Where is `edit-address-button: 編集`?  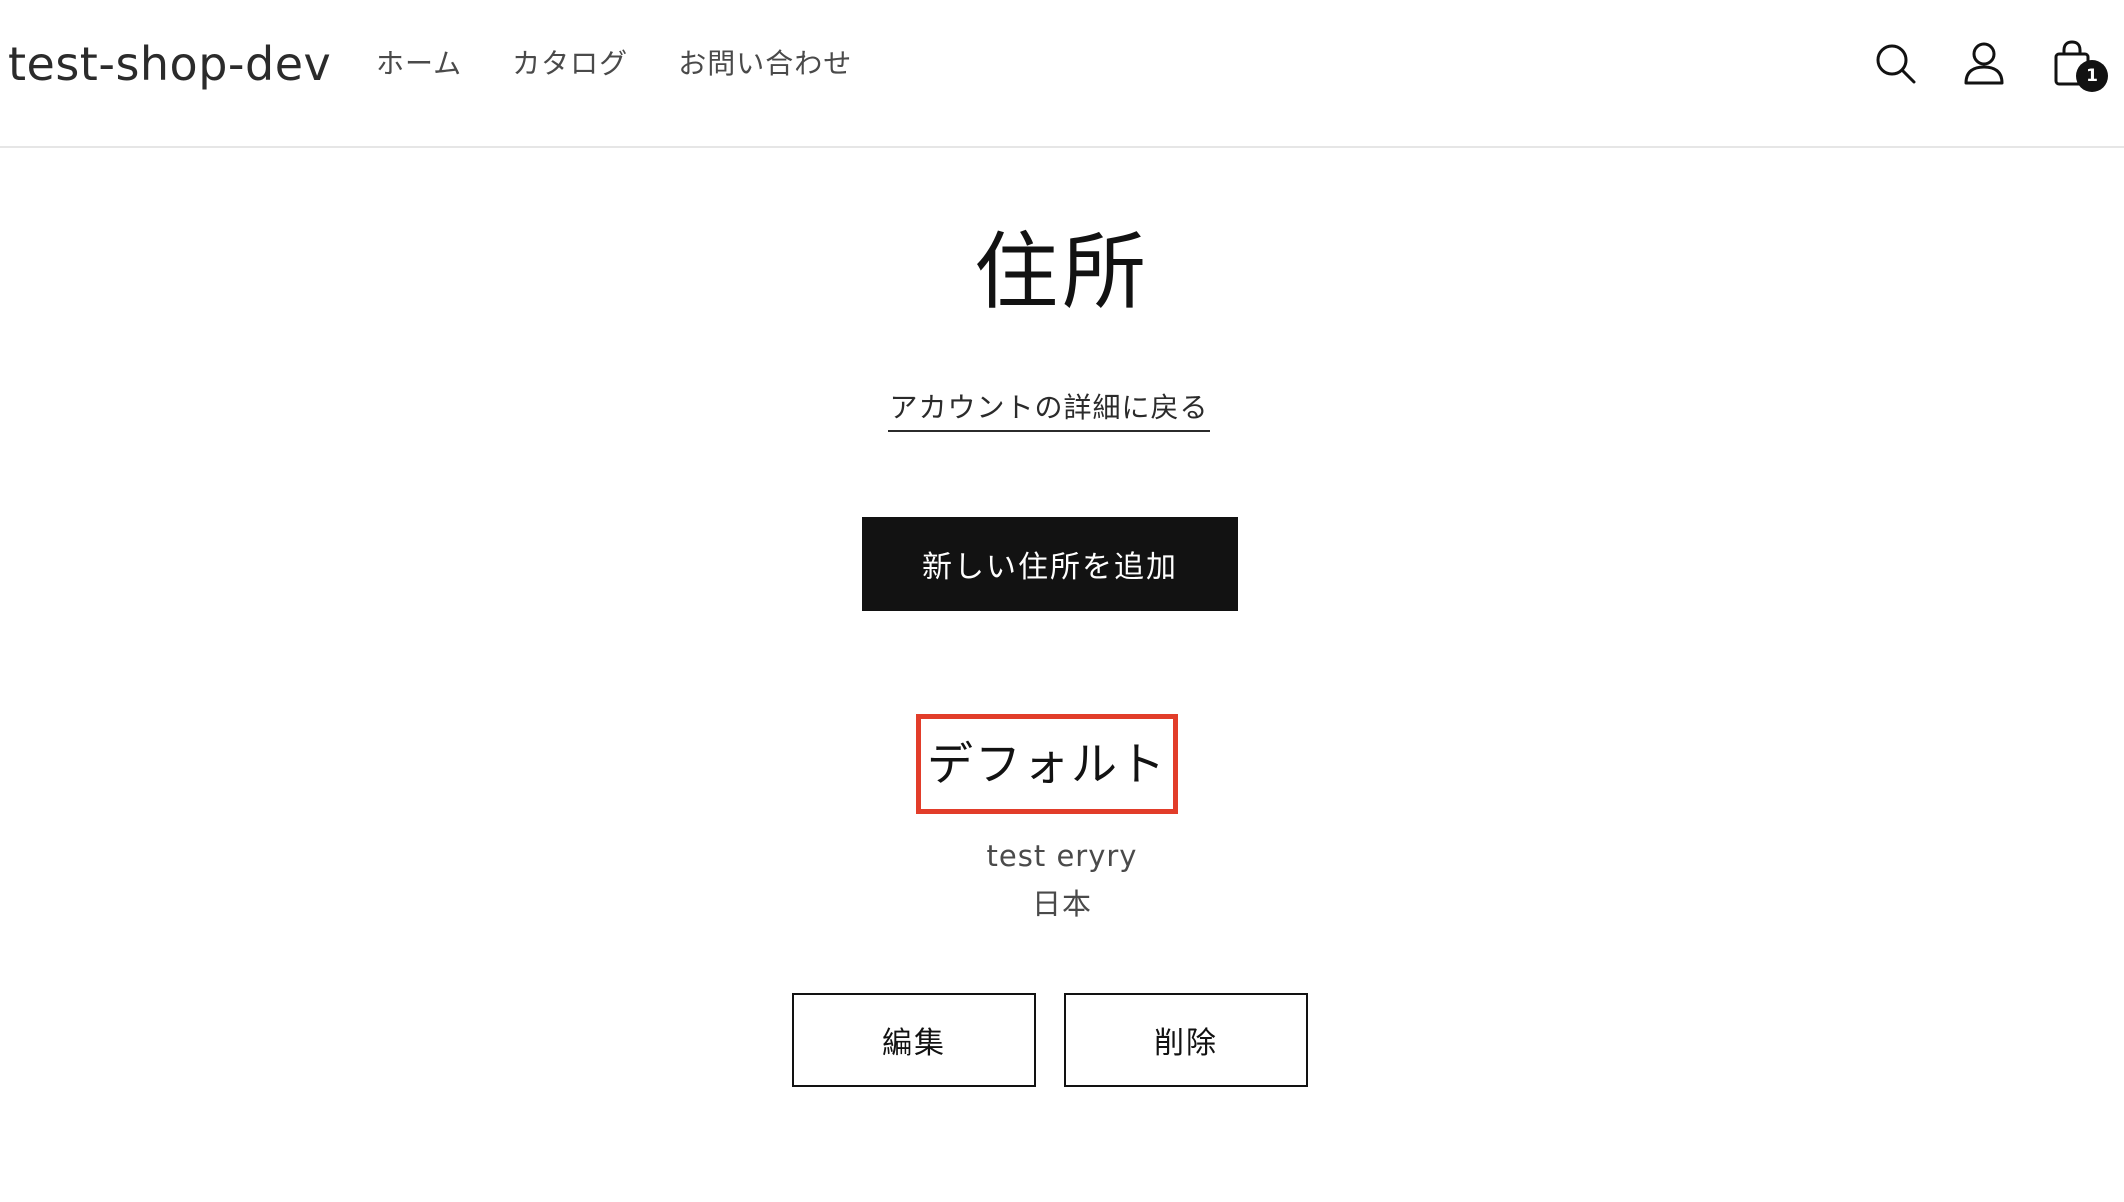
edit-address-button: 編集 is located at coordinates (914, 1040).